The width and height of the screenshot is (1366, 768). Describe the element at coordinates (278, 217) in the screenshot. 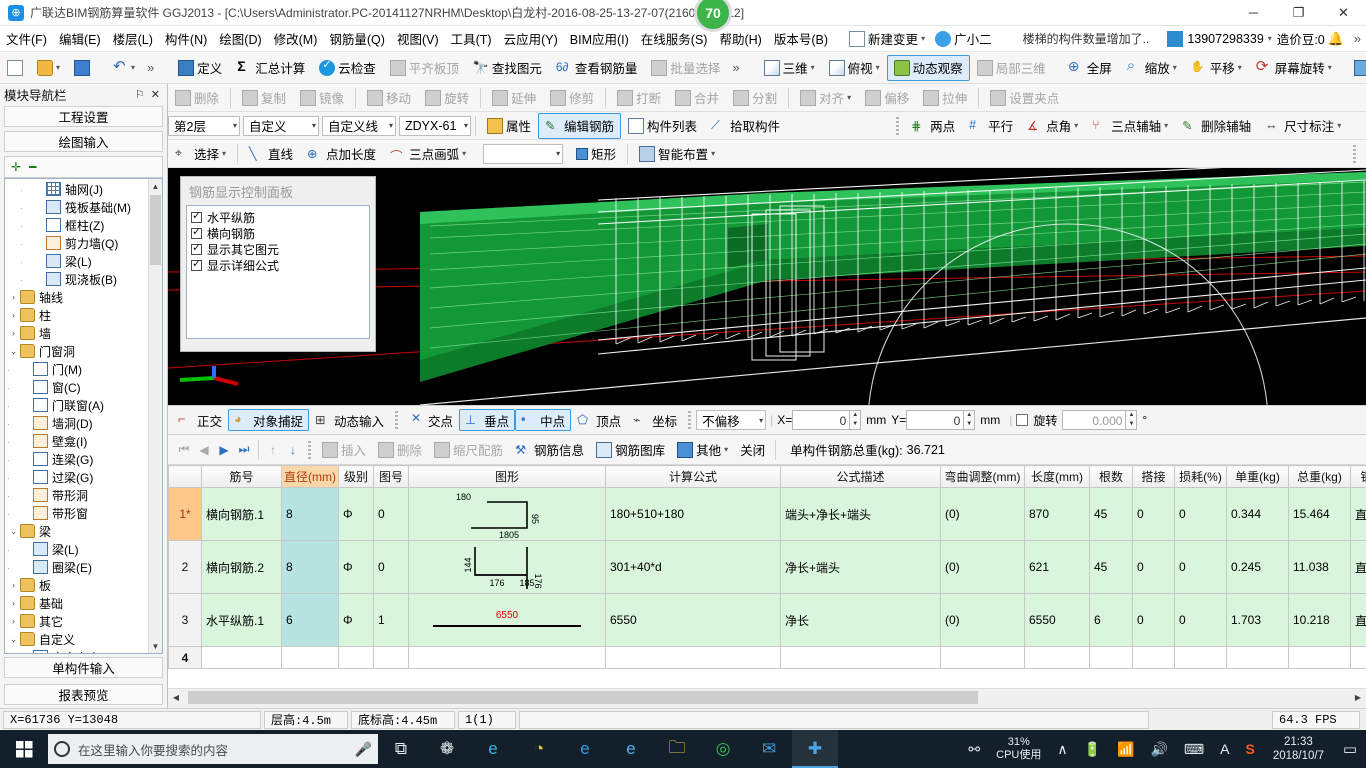

I see `rebar-option-row: 水平纵筋` at that location.